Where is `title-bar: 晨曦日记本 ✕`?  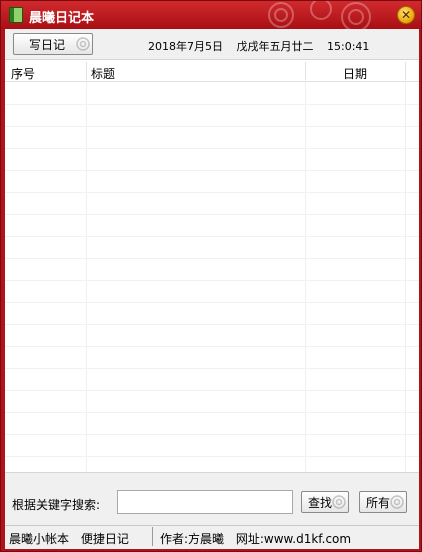 title-bar: 晨曦日记本 ✕ is located at coordinates (211, 15).